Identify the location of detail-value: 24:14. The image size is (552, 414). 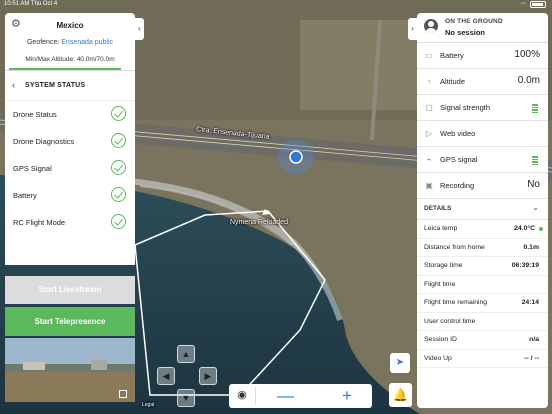
(530, 302).